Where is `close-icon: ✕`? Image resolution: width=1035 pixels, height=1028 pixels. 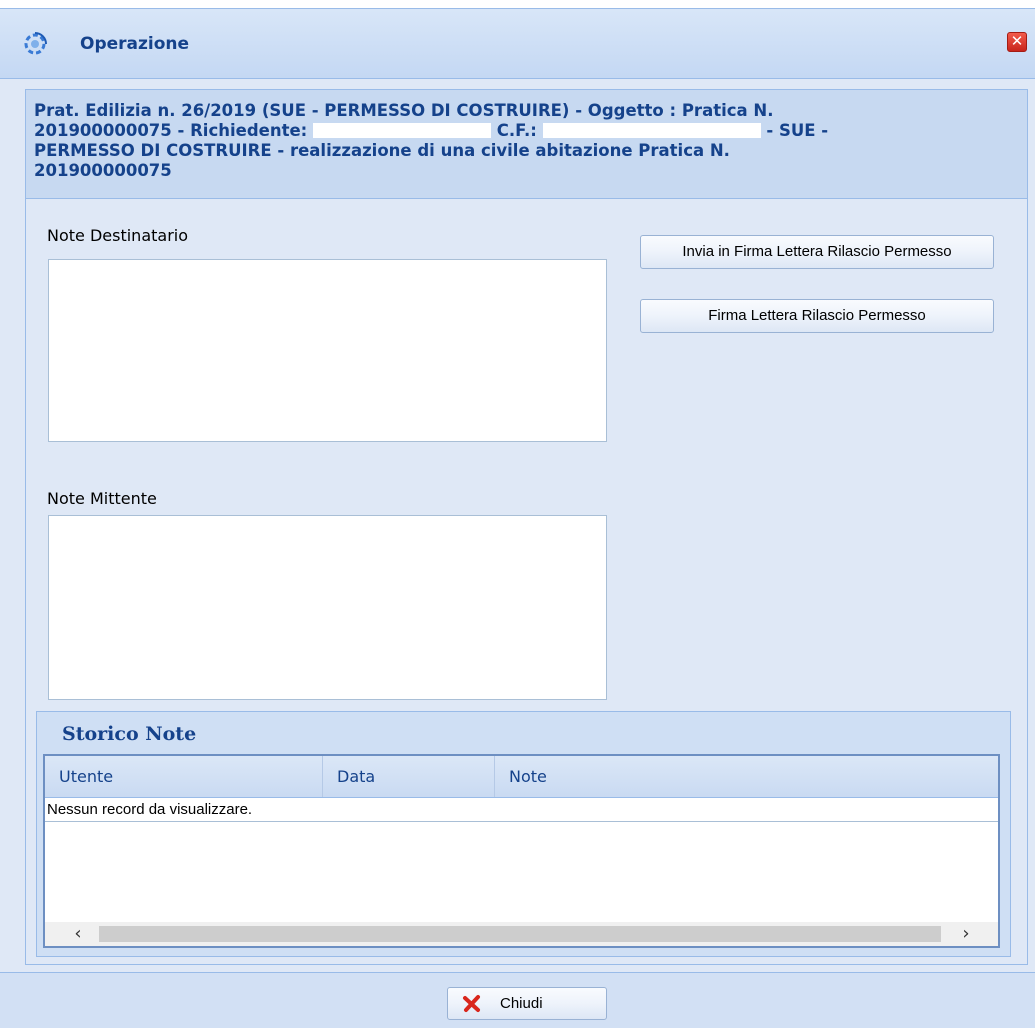
close-icon: ✕ is located at coordinates (1017, 42).